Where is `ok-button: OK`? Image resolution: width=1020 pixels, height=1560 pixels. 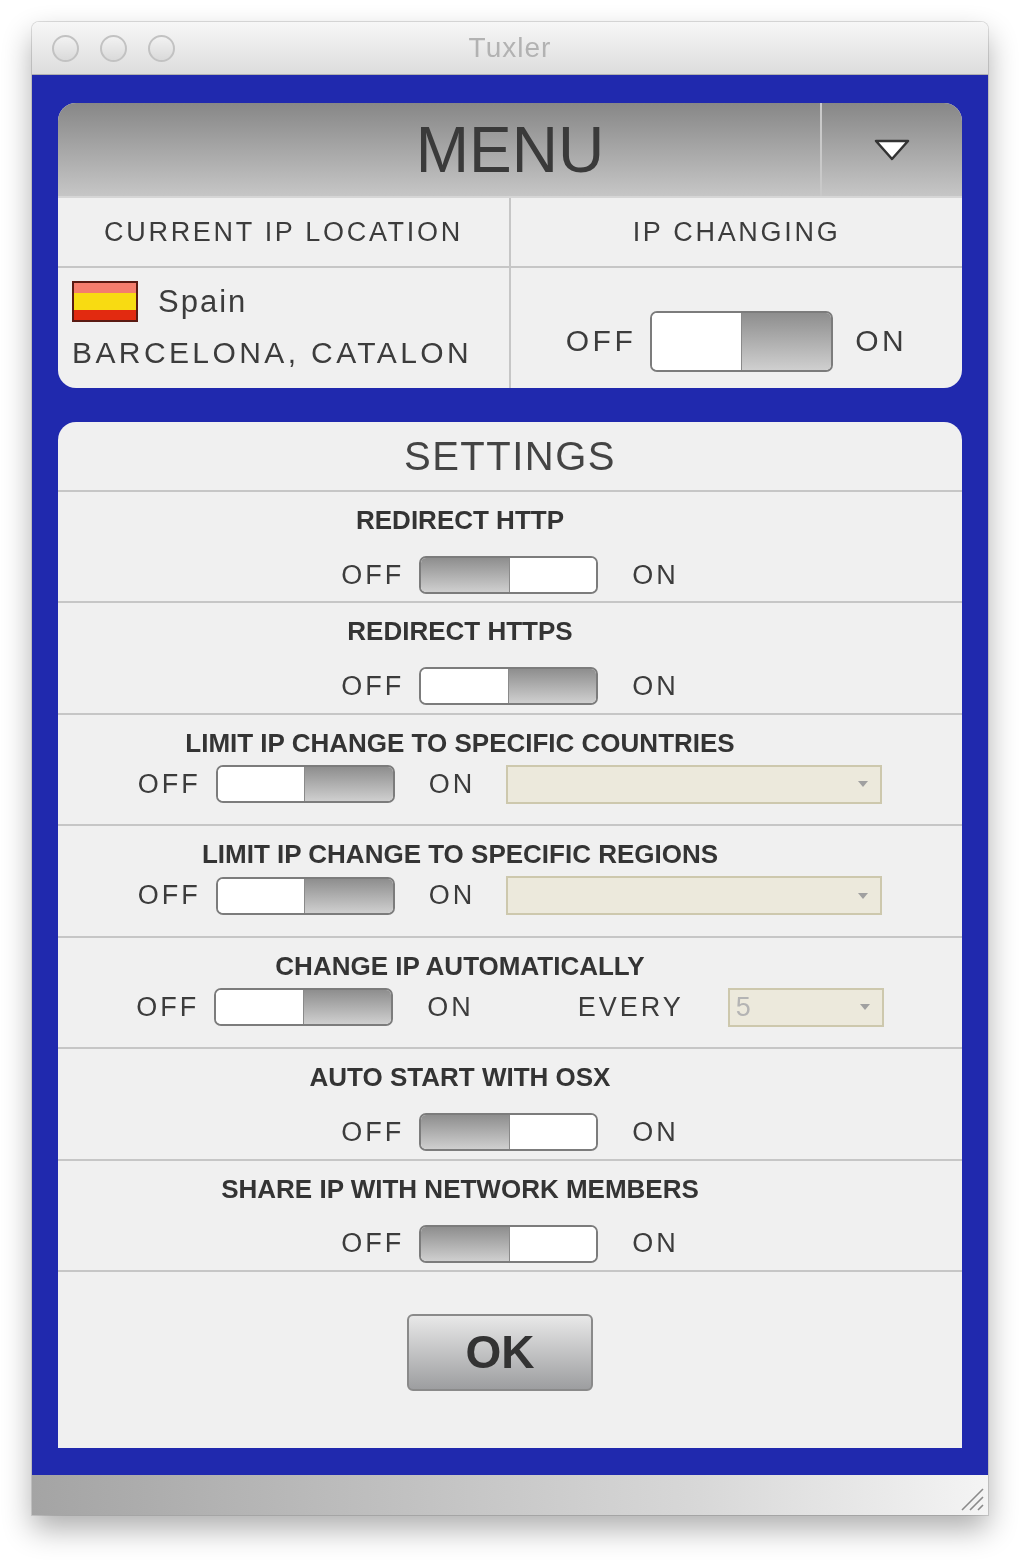
ok-button: OK is located at coordinates (500, 1352).